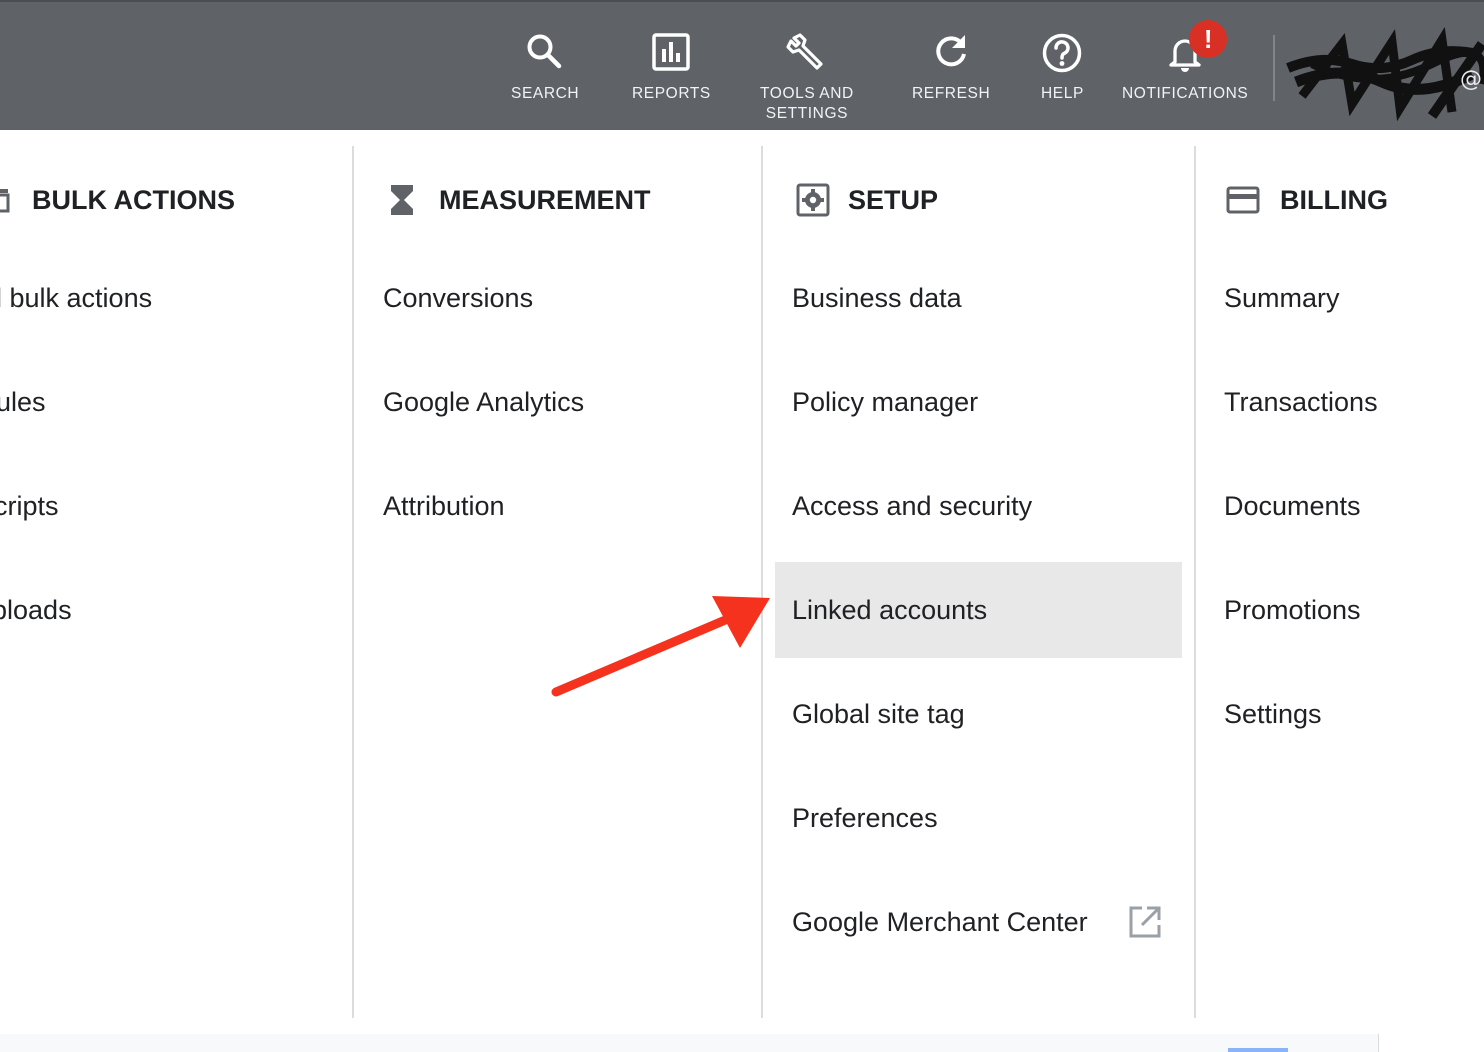 This screenshot has height=1052, width=1484. What do you see at coordinates (807, 103) in the screenshot?
I see `tools-and-settings-label: TOOLS AND SETTINGS` at bounding box center [807, 103].